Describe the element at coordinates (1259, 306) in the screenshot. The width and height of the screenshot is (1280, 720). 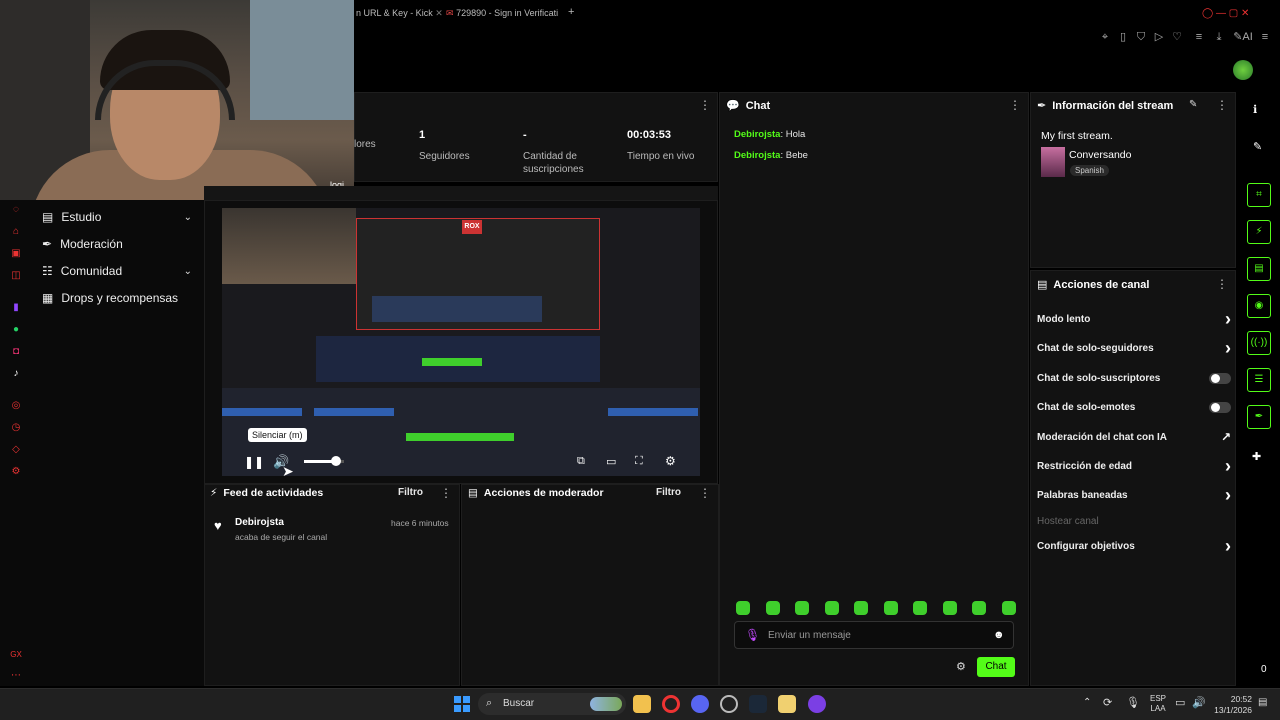
I see `chat-bubble-icon: ◉` at that location.